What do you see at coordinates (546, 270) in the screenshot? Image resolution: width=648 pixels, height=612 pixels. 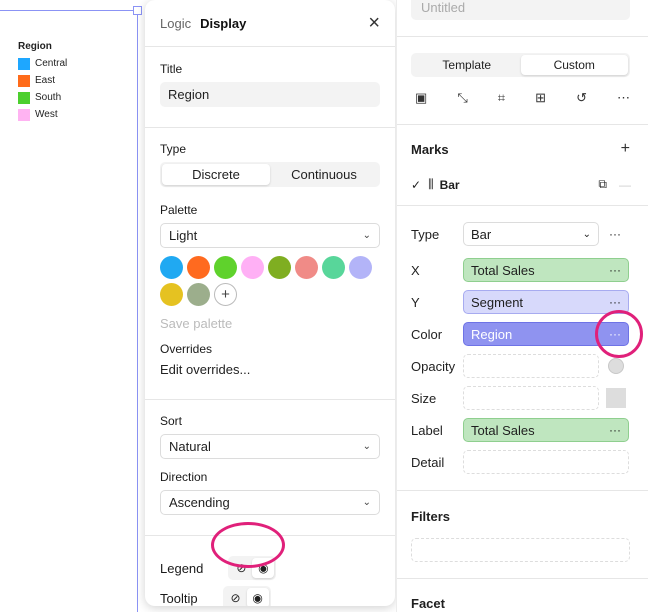 I see `x-field-pill: Total Sales ···` at bounding box center [546, 270].